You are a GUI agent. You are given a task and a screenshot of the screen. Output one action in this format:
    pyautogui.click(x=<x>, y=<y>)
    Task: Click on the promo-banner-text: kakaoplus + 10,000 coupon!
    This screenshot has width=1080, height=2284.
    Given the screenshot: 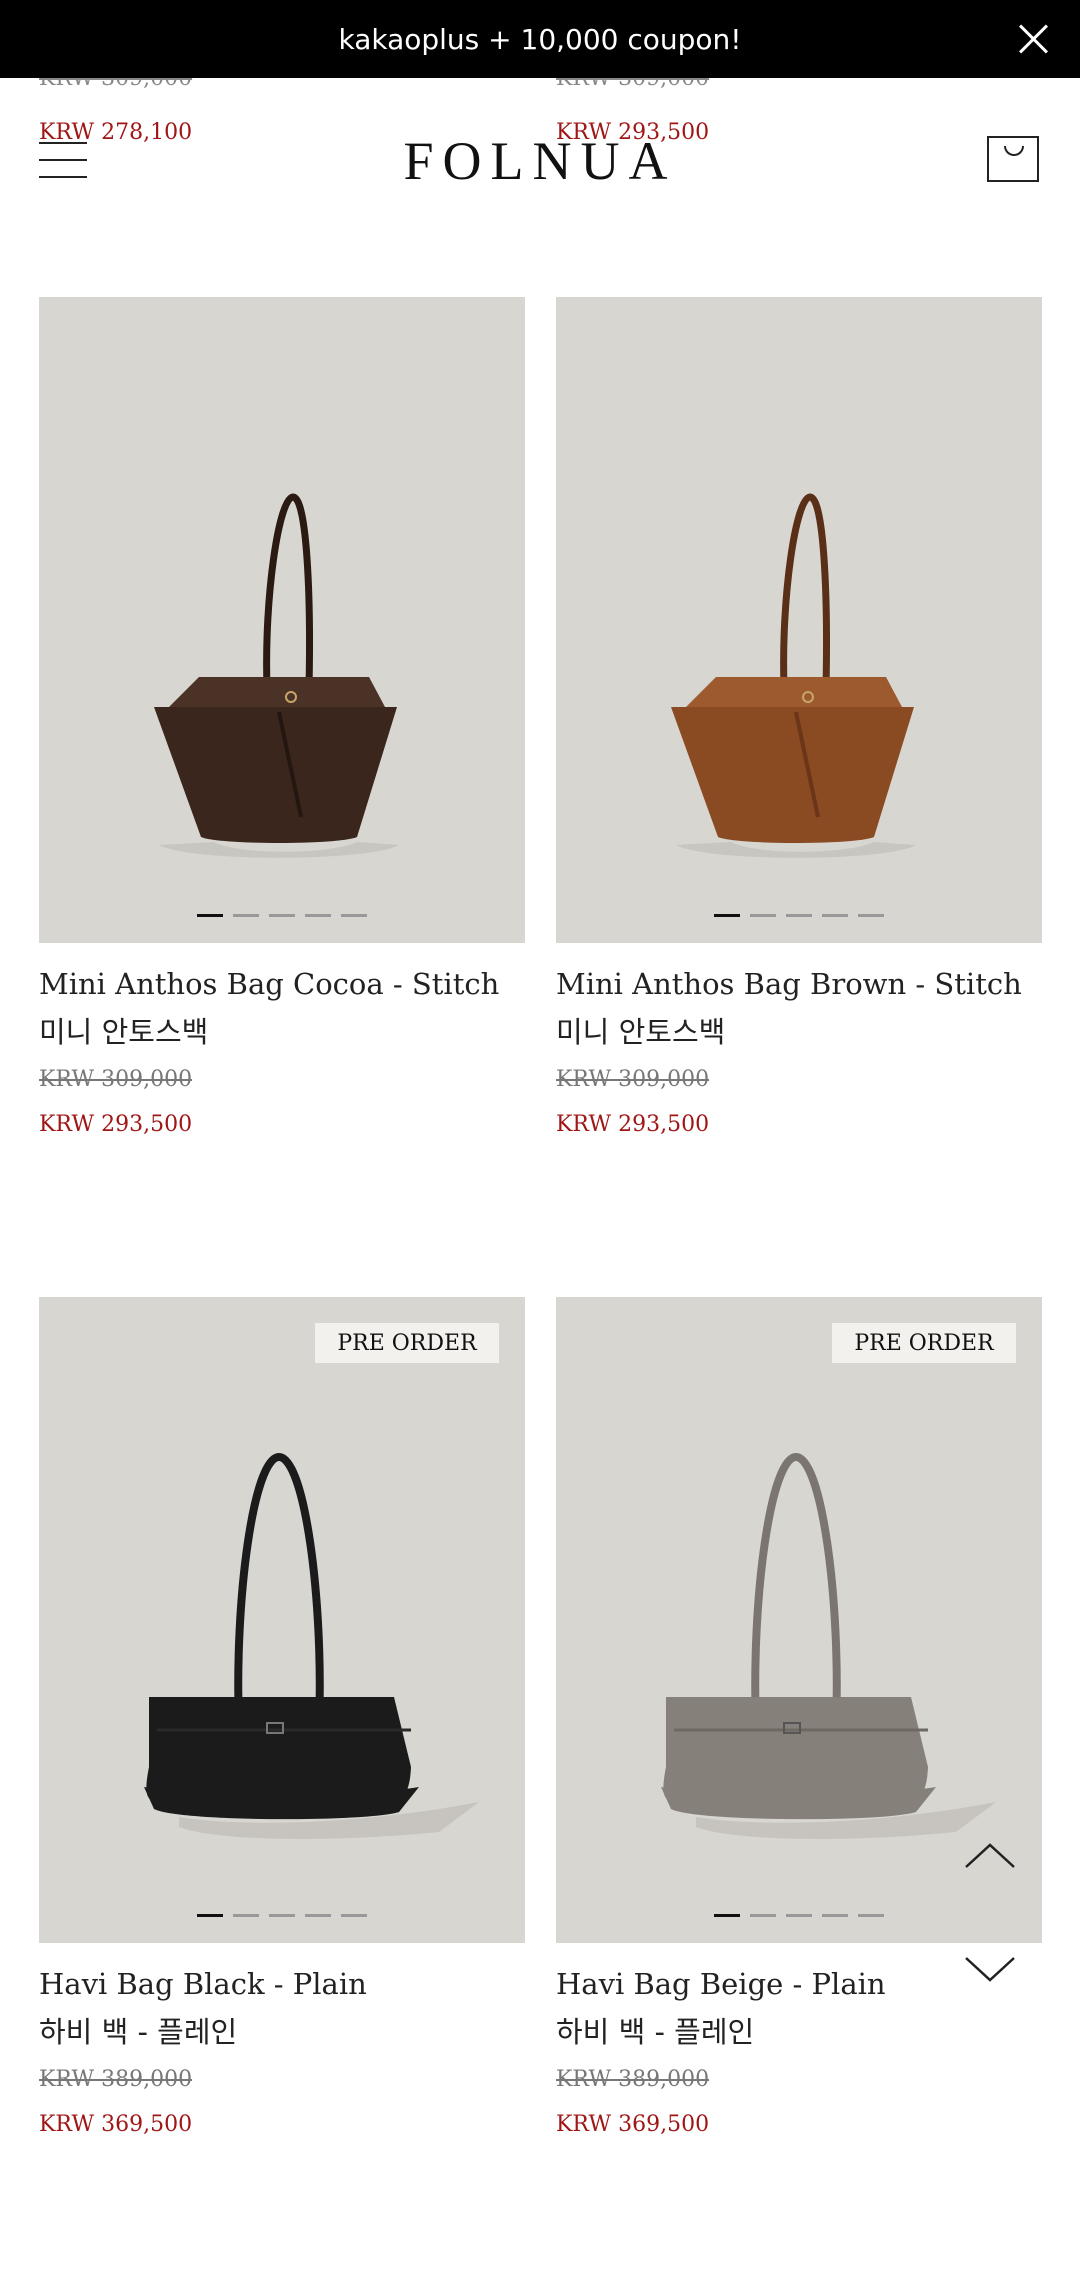 What is the action you would take?
    pyautogui.click(x=539, y=39)
    